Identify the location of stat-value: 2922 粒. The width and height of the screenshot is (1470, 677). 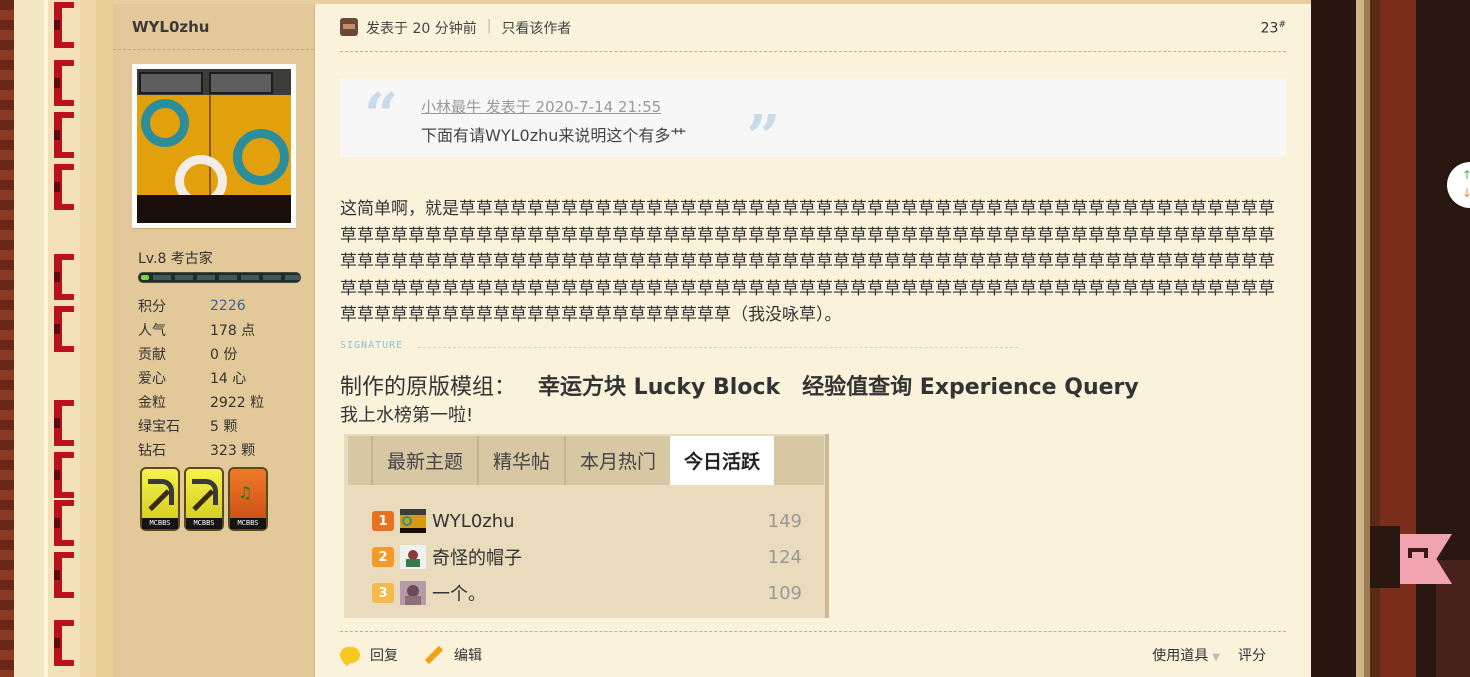
(237, 403).